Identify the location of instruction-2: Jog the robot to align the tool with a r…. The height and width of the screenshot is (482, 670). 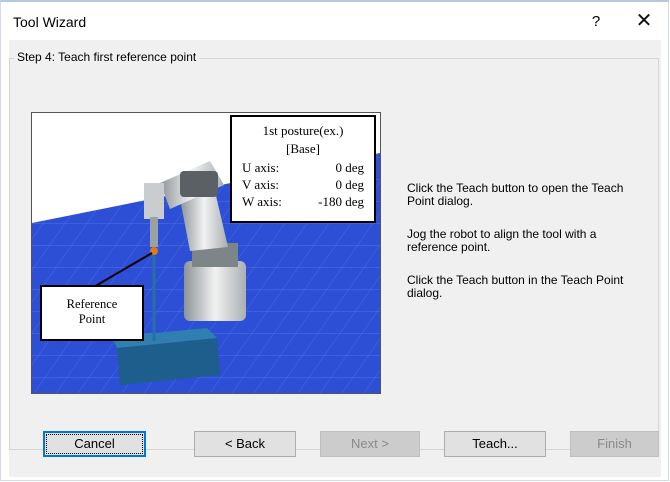
(502, 240).